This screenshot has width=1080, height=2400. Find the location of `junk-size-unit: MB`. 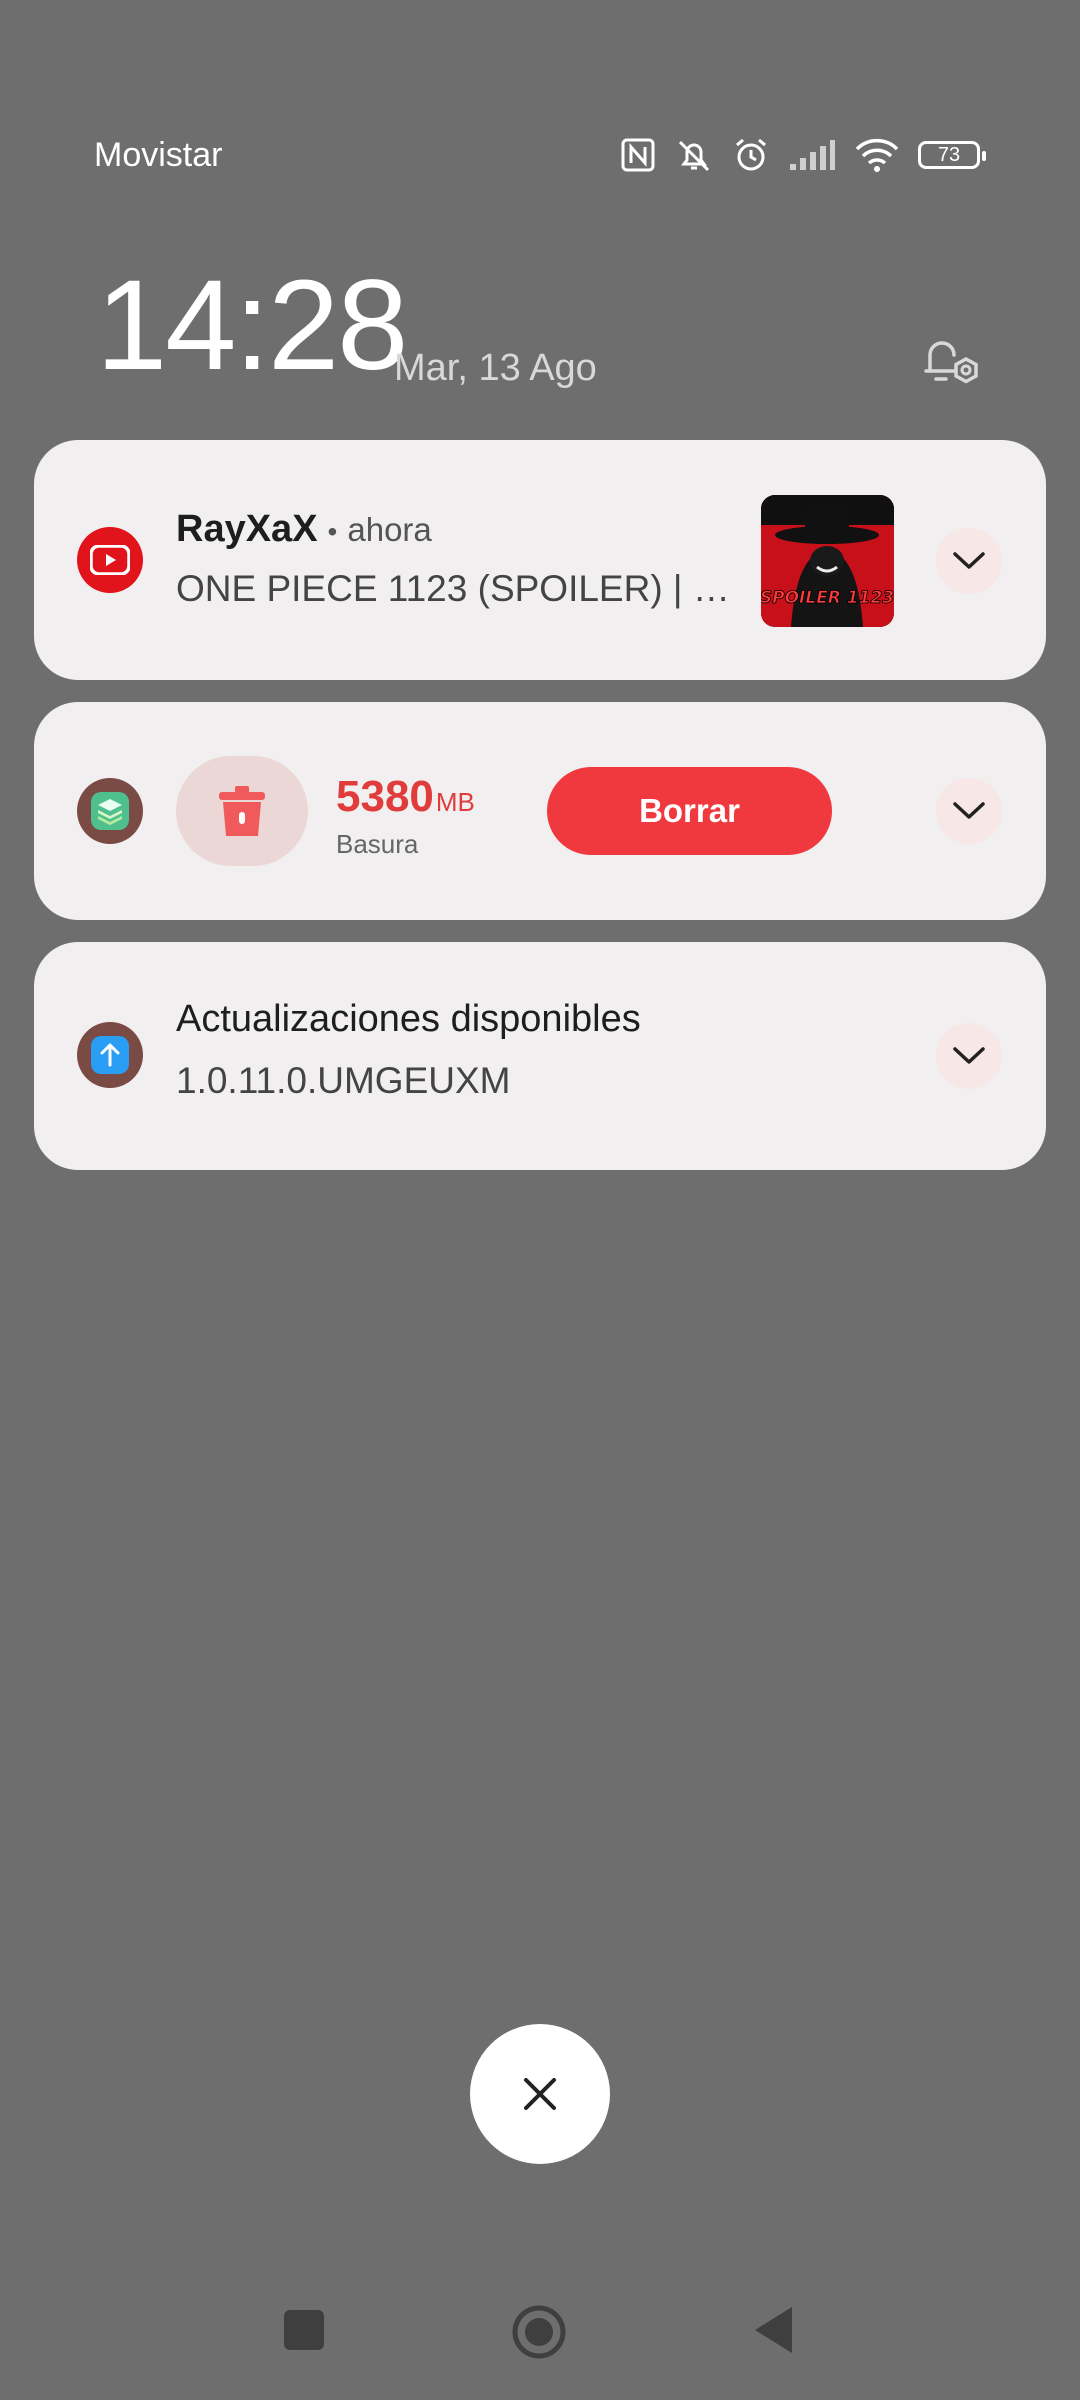

junk-size-unit: MB is located at coordinates (455, 802).